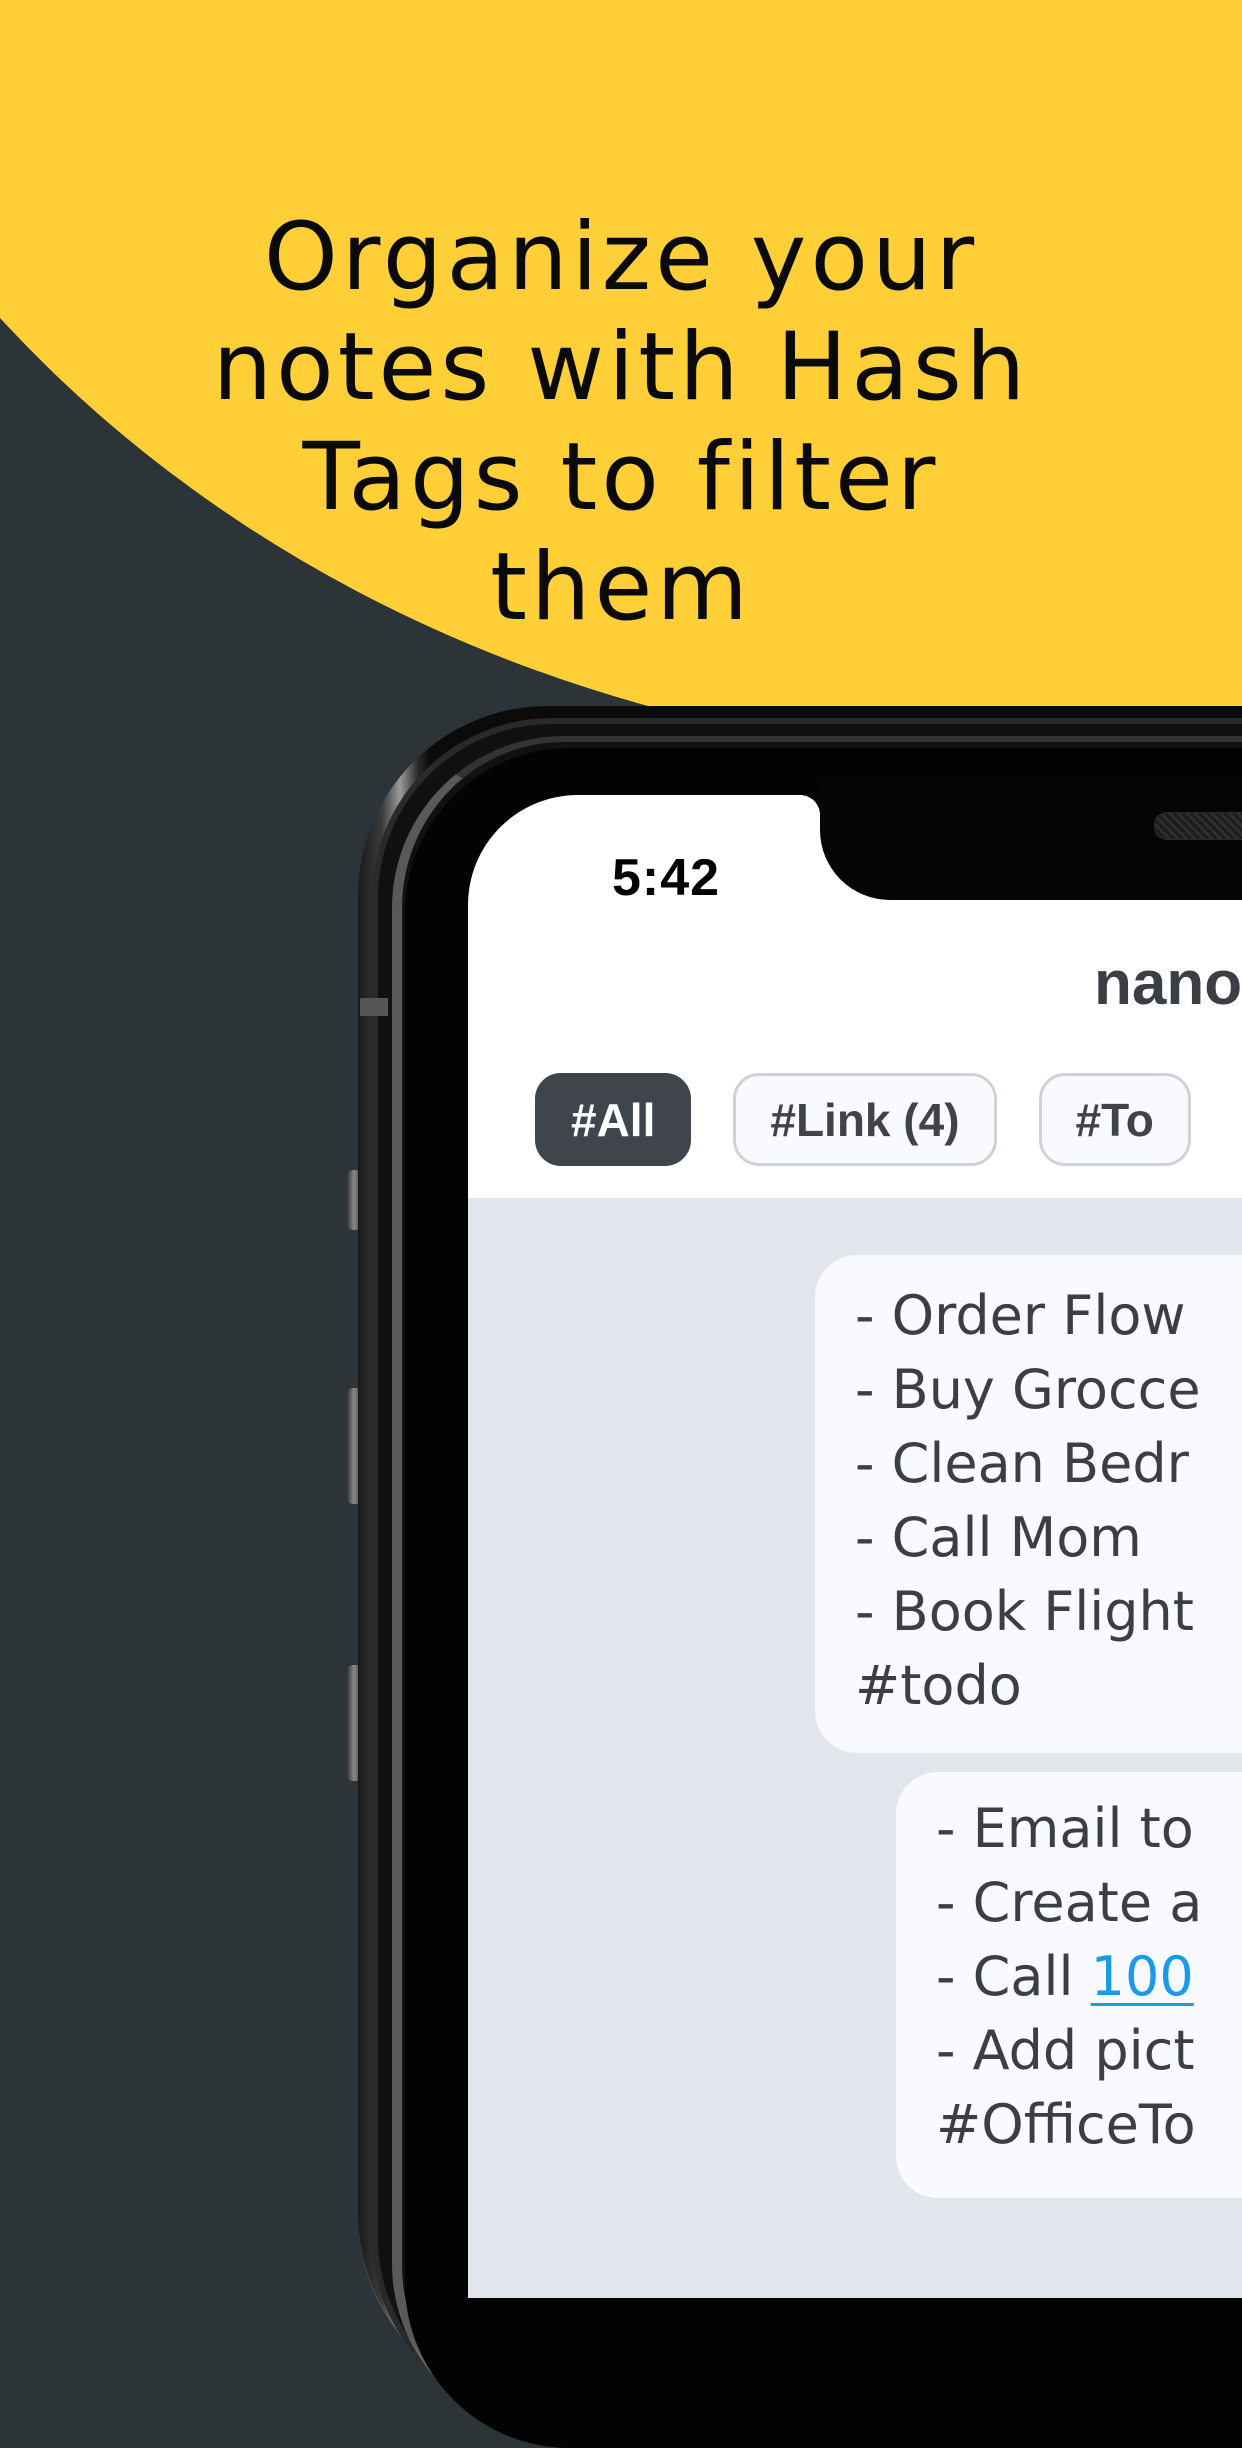  What do you see at coordinates (1142, 1976) in the screenshot?
I see `phone-number-link: 100` at bounding box center [1142, 1976].